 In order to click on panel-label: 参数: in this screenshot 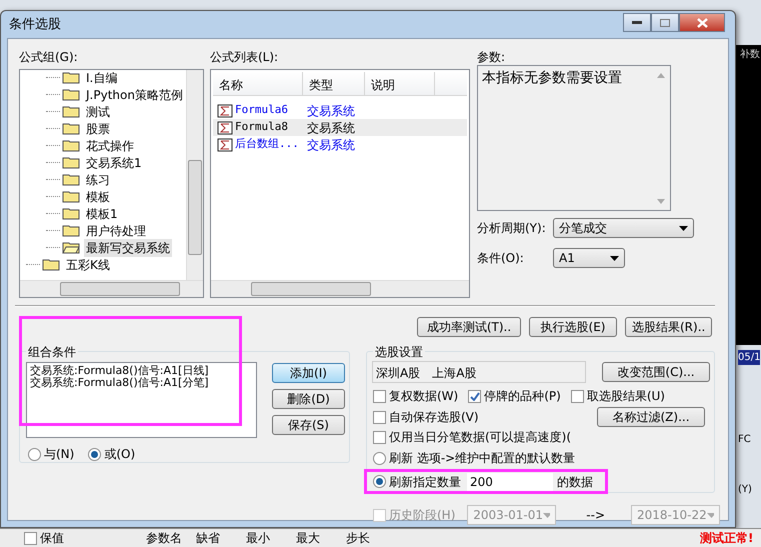, I will do `click(491, 57)`.